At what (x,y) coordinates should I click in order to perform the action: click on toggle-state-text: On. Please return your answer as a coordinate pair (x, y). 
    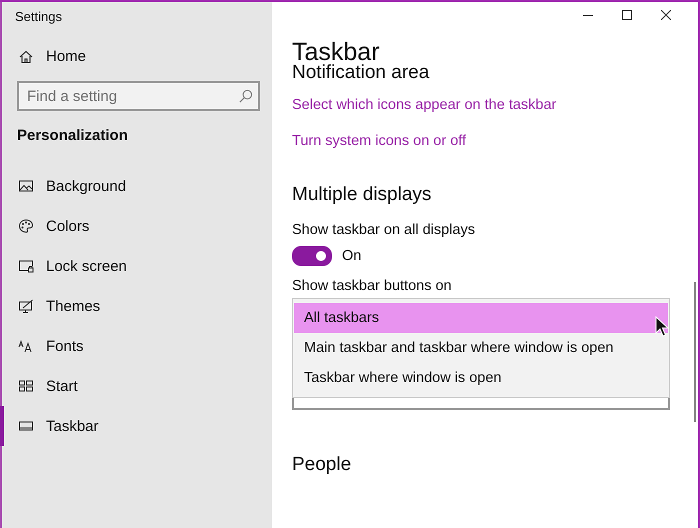
    Looking at the image, I should click on (352, 256).